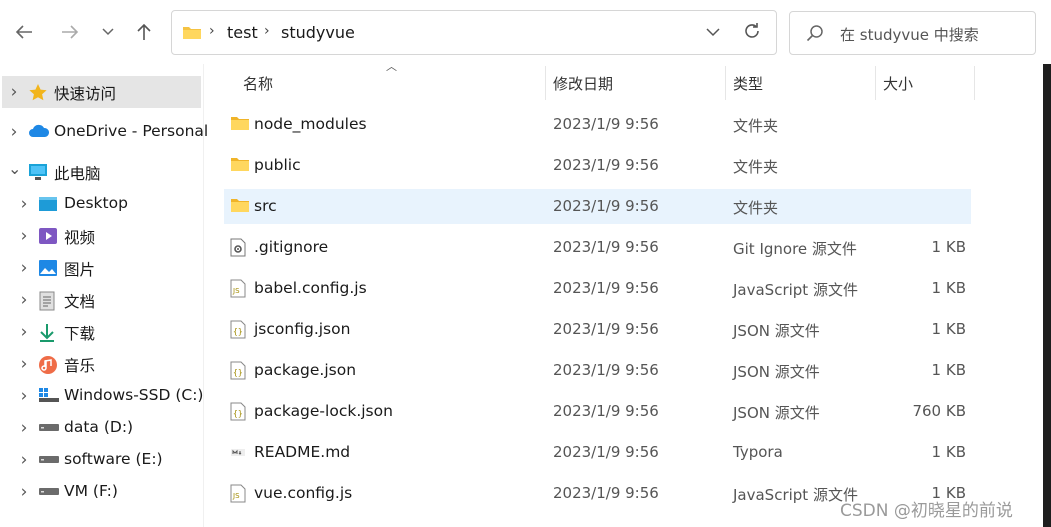  I want to click on file-type: Typora, so click(758, 452).